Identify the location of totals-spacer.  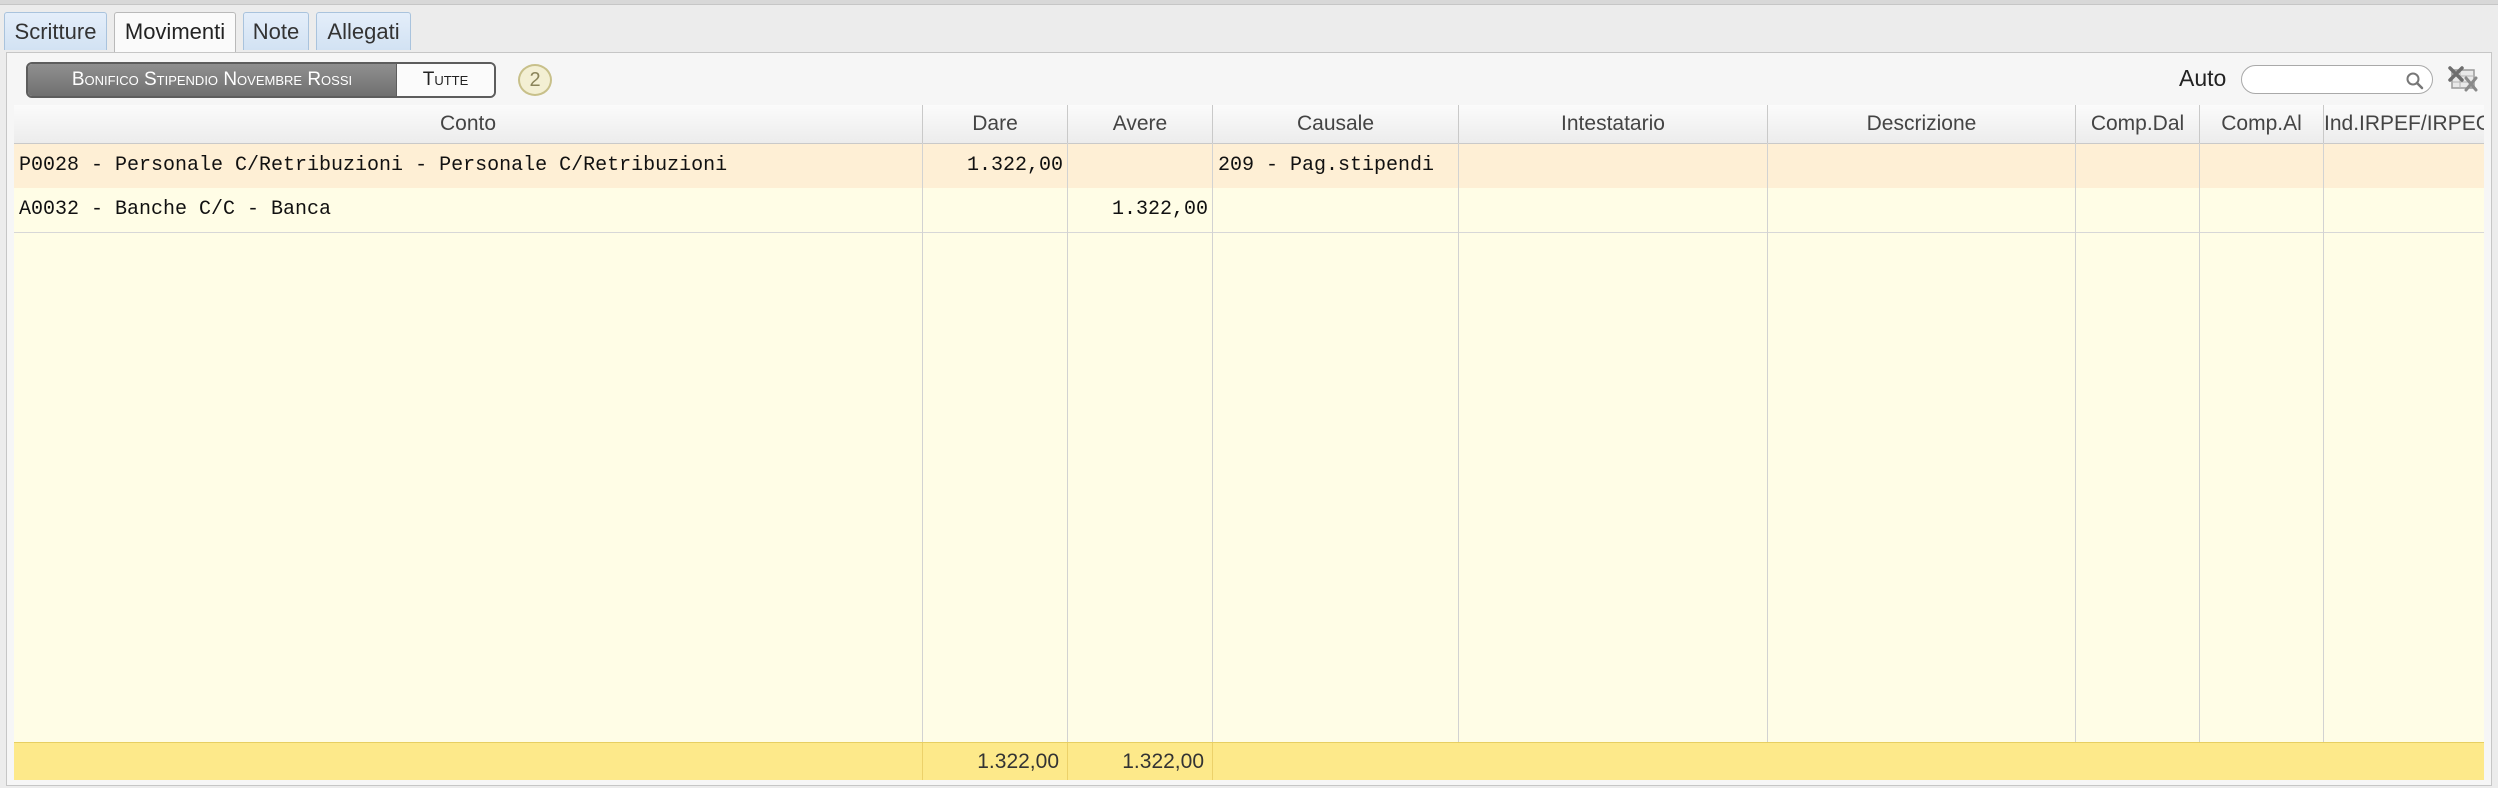
(468, 761).